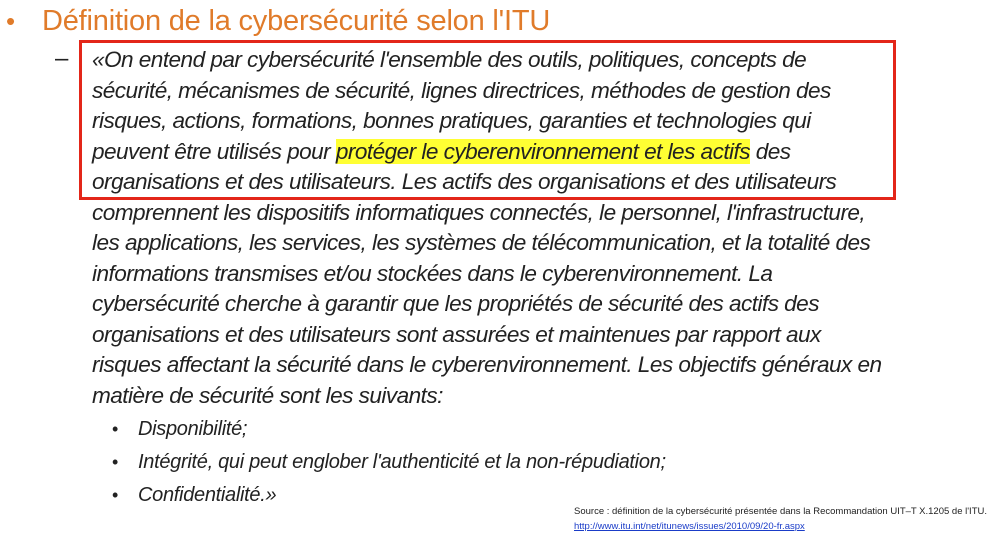 The height and width of the screenshot is (541, 993). I want to click on quote-line: matière de sécurité sont les suivants:, so click(267, 395).